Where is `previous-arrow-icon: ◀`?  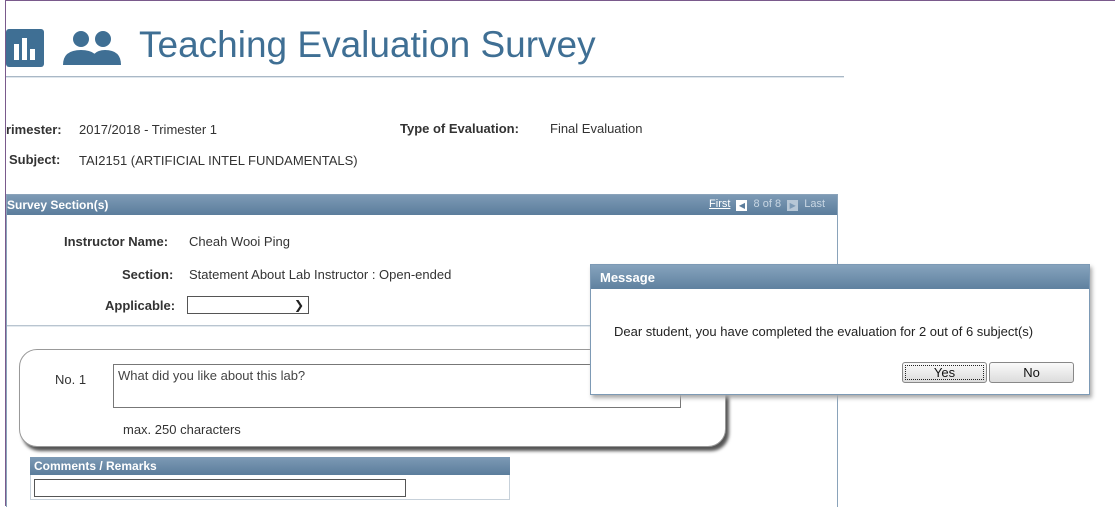
previous-arrow-icon: ◀ is located at coordinates (742, 205).